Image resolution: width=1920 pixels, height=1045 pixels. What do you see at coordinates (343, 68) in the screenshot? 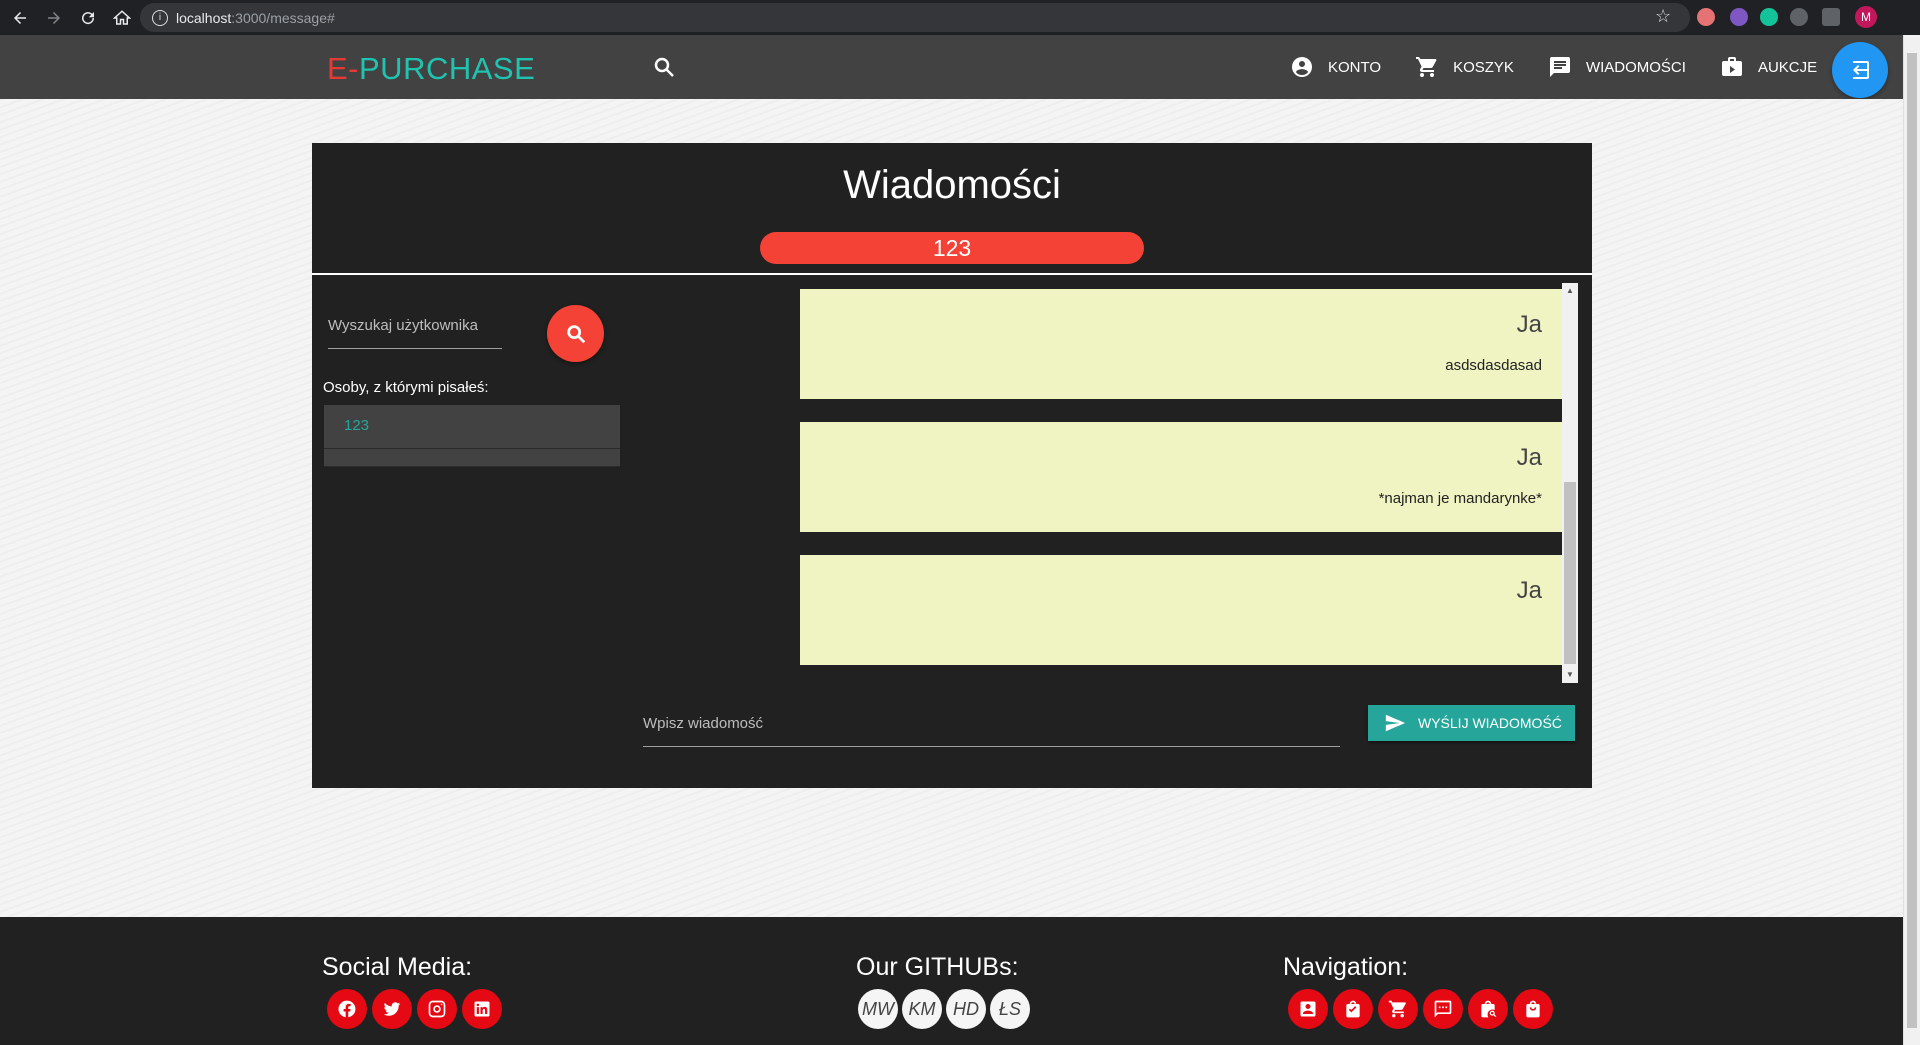
I see `brand-prefix: E-` at bounding box center [343, 68].